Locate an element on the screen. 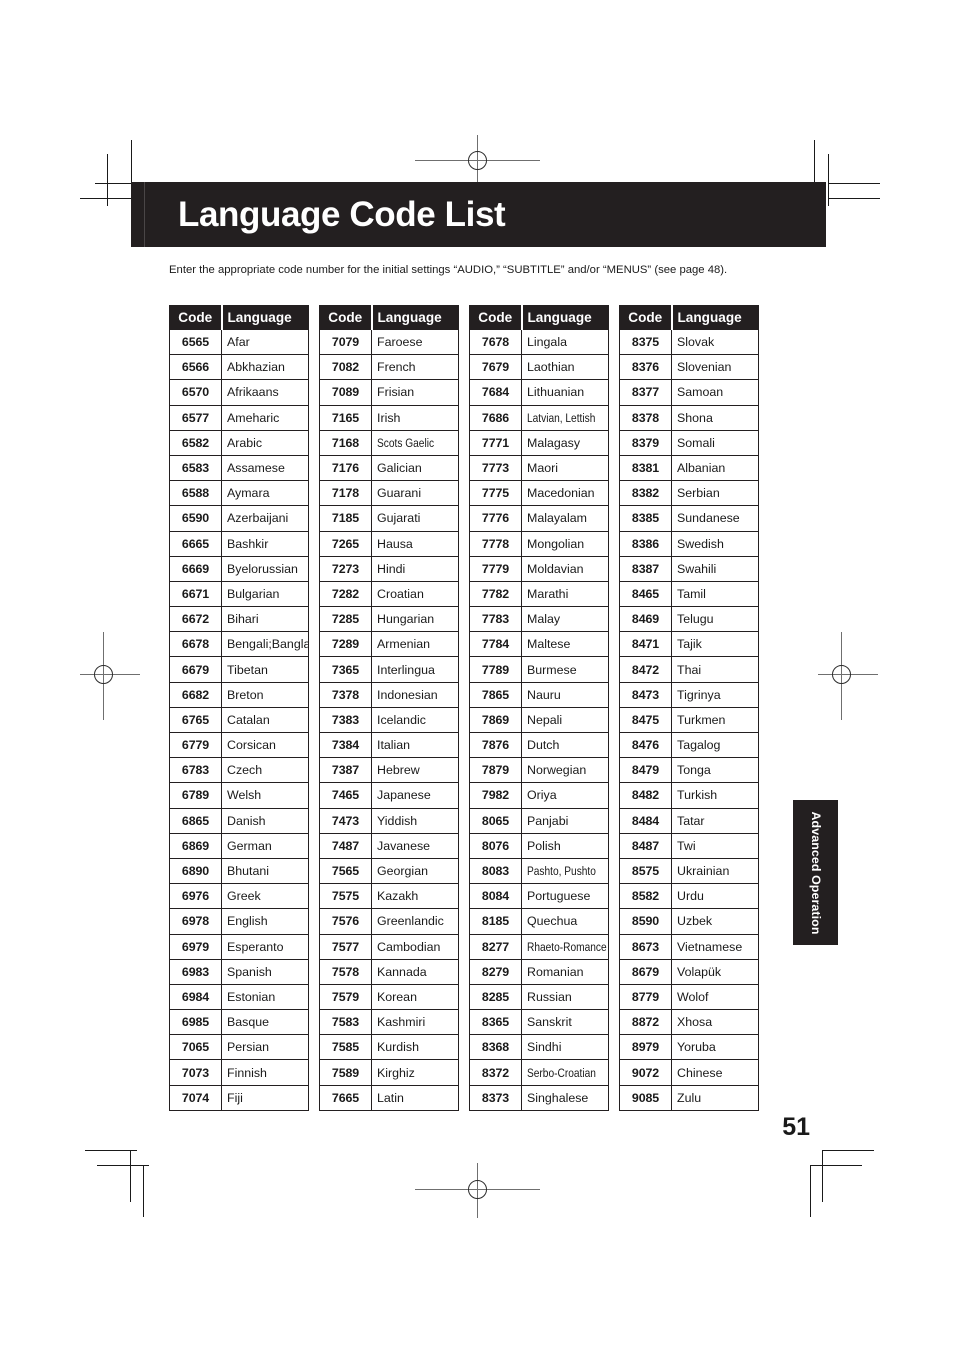 Image resolution: width=954 pixels, height=1351 pixels. language-code-cell: 6669 is located at coordinates (195, 568).